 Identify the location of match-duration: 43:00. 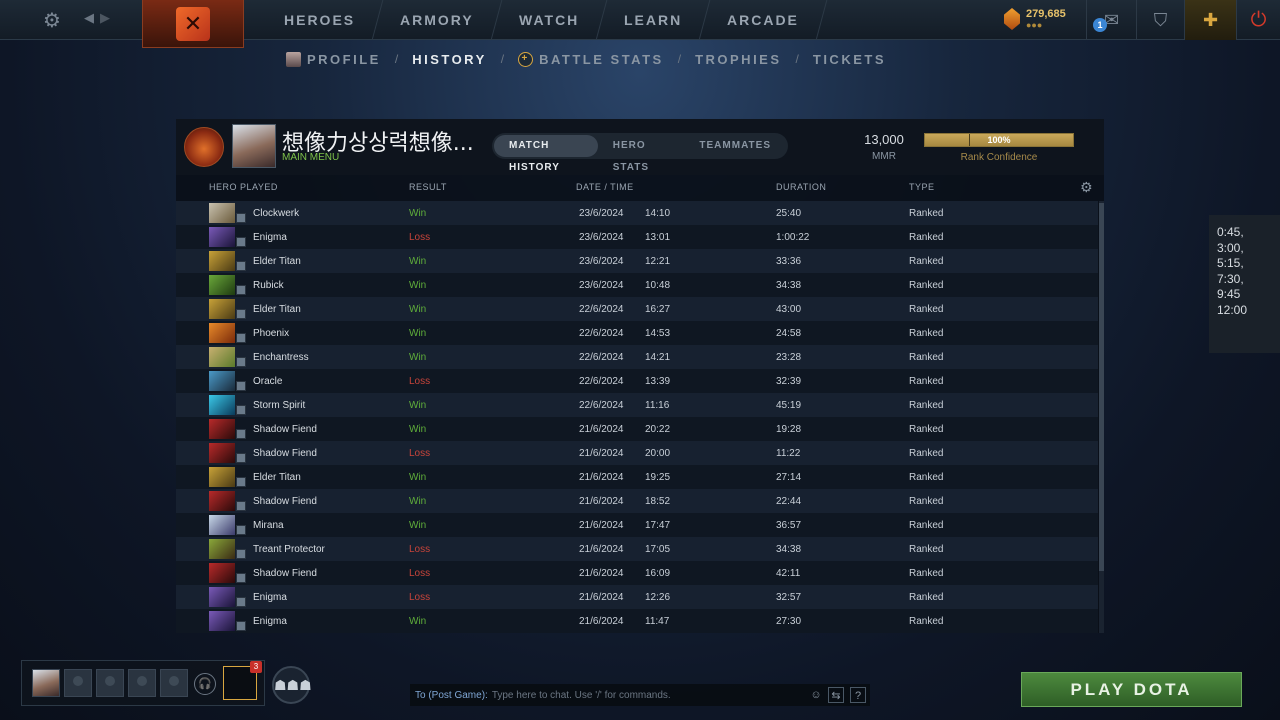
(789, 309).